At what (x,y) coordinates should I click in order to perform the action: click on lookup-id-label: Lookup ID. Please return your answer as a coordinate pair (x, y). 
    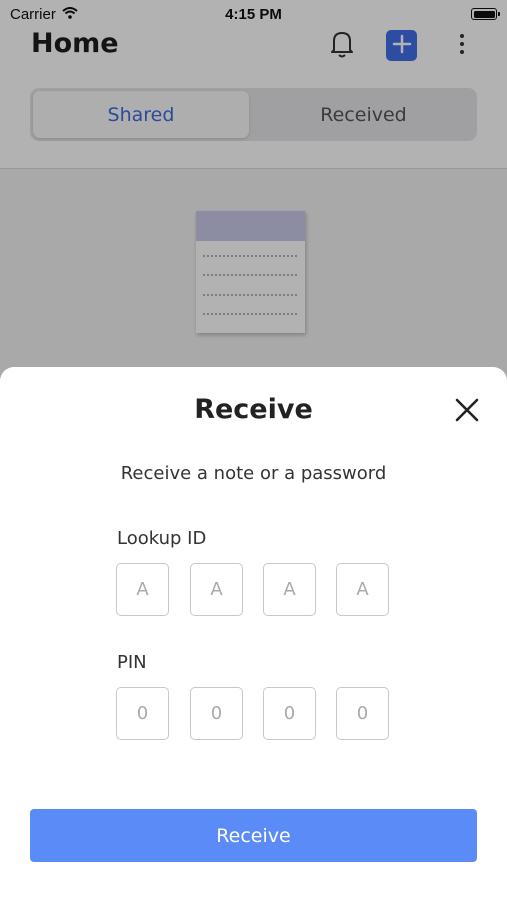
    Looking at the image, I should click on (162, 538).